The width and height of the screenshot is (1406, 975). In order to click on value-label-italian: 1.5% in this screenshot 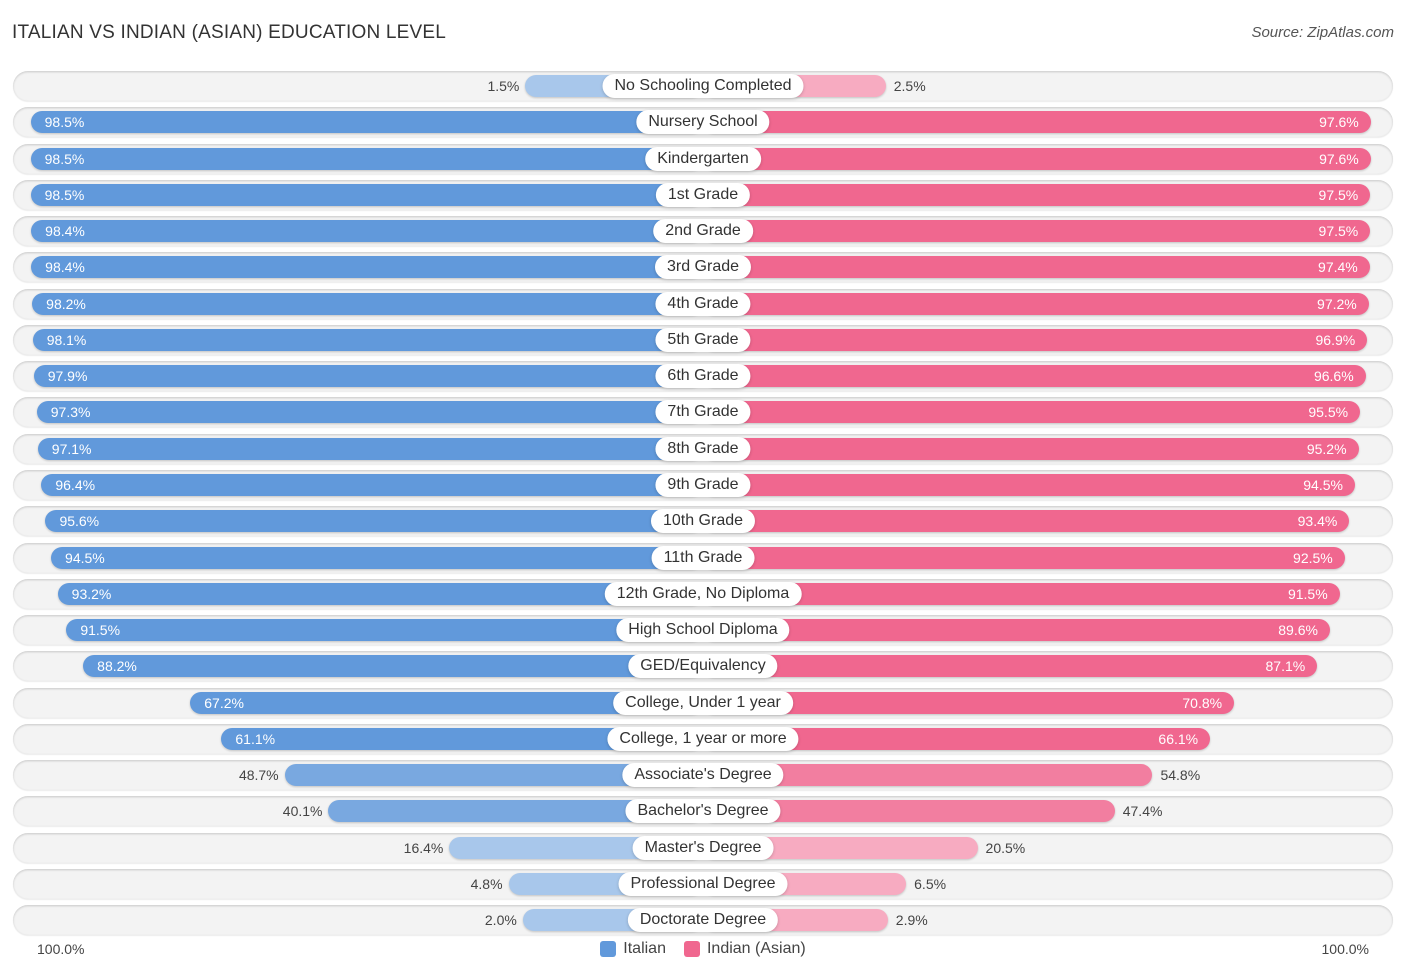, I will do `click(503, 86)`.